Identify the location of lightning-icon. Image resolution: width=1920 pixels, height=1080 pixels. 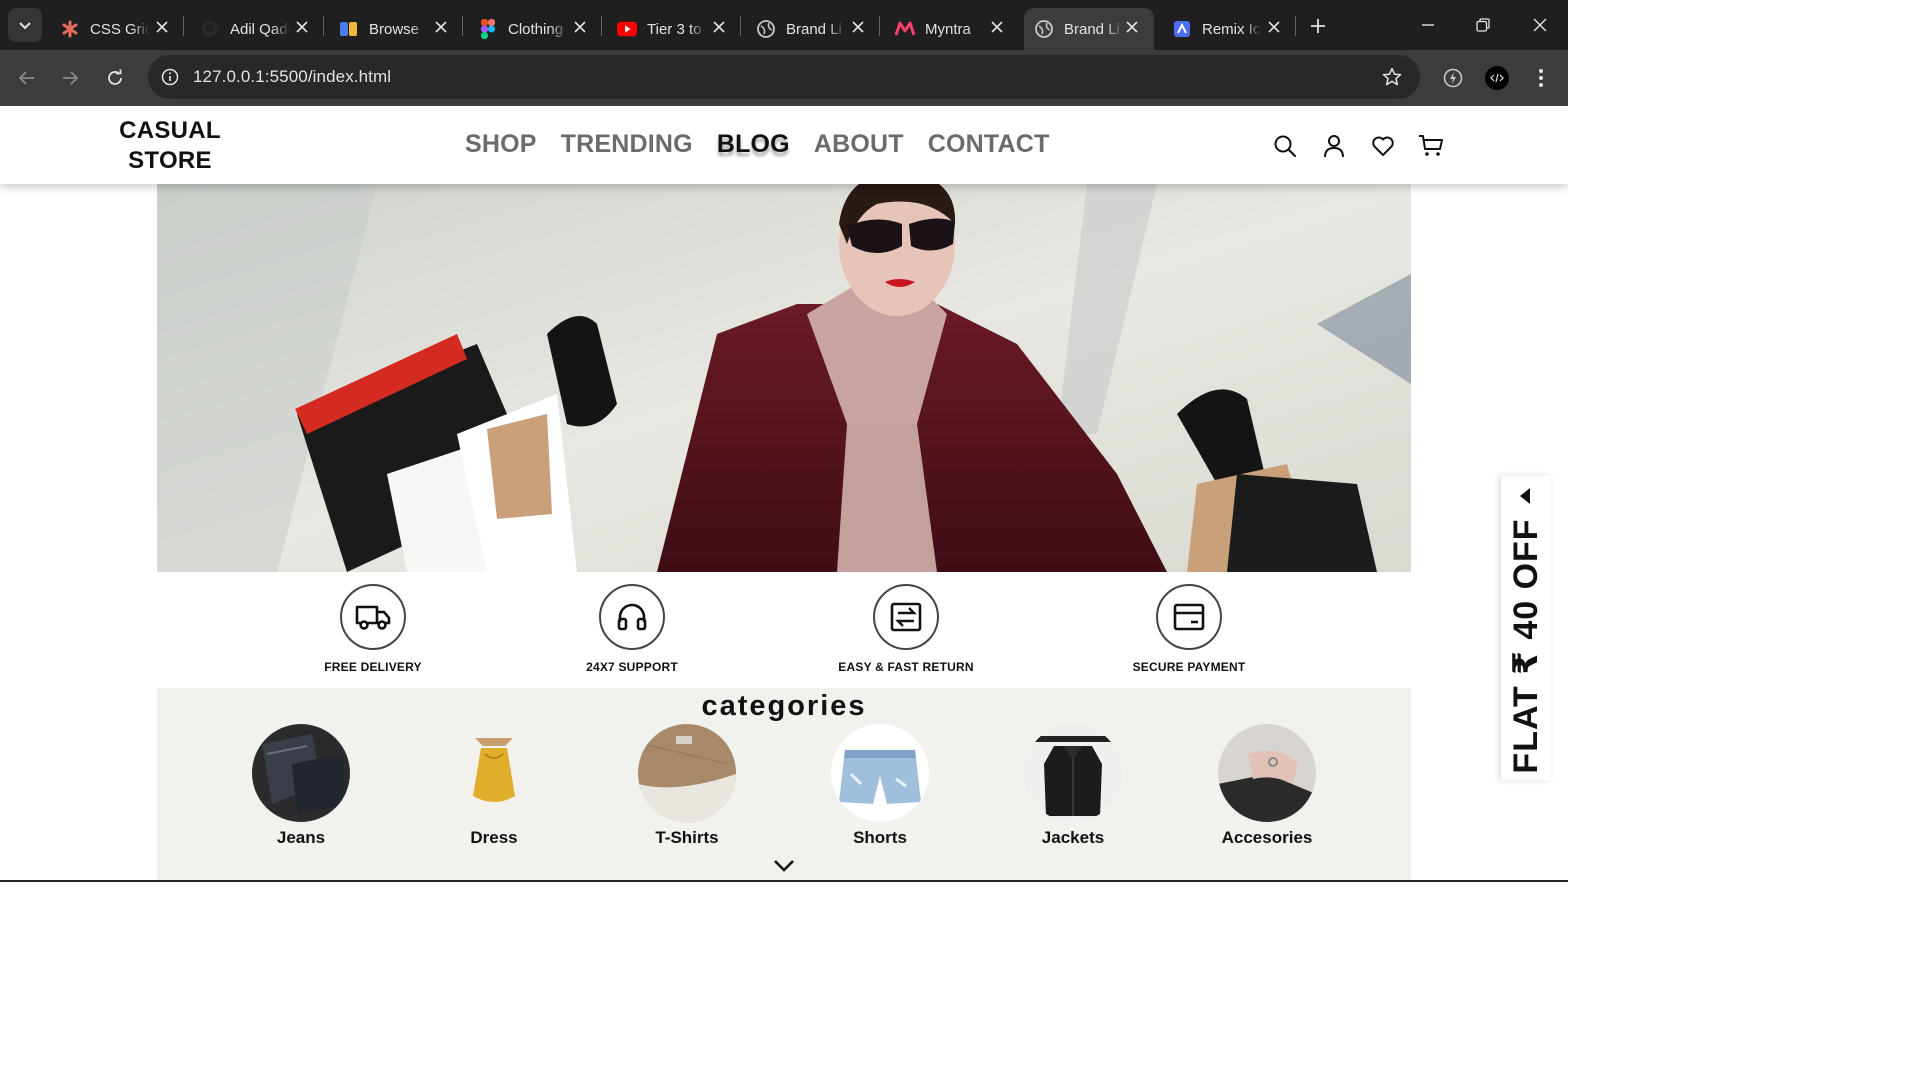
(1453, 78).